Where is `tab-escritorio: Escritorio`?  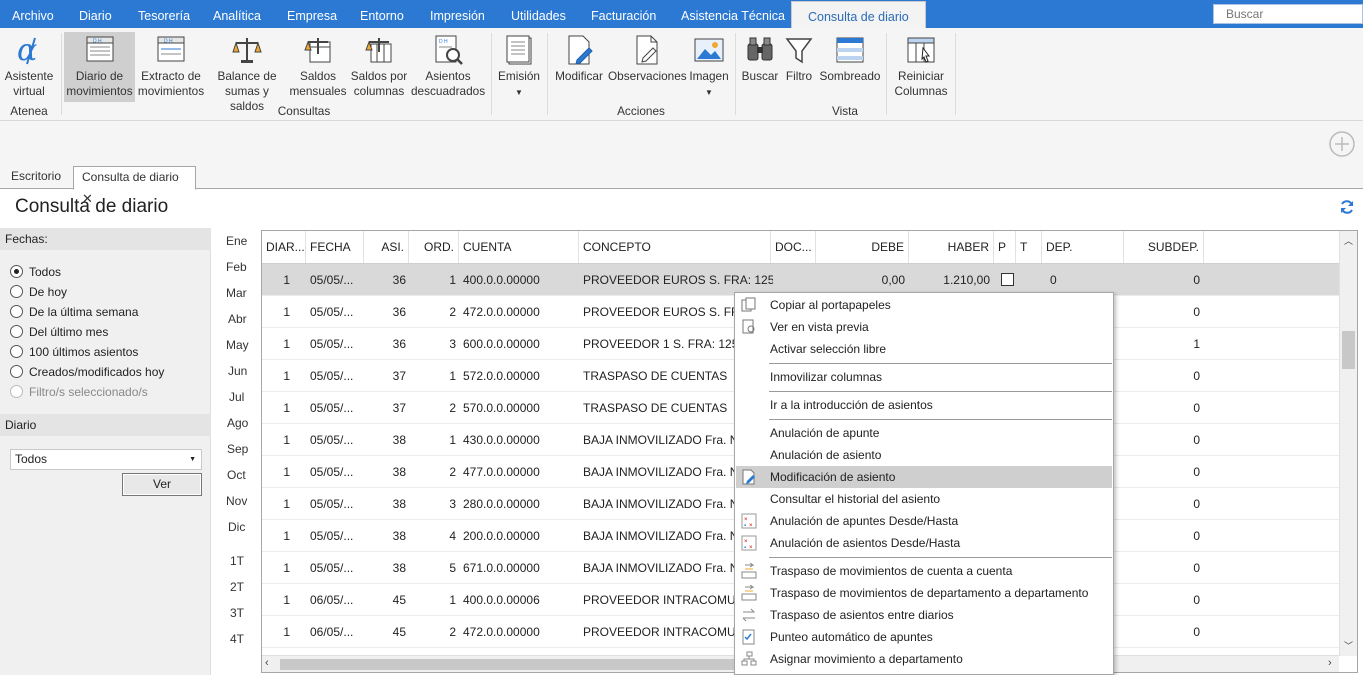
tab-escritorio: Escritorio is located at coordinates (36, 177).